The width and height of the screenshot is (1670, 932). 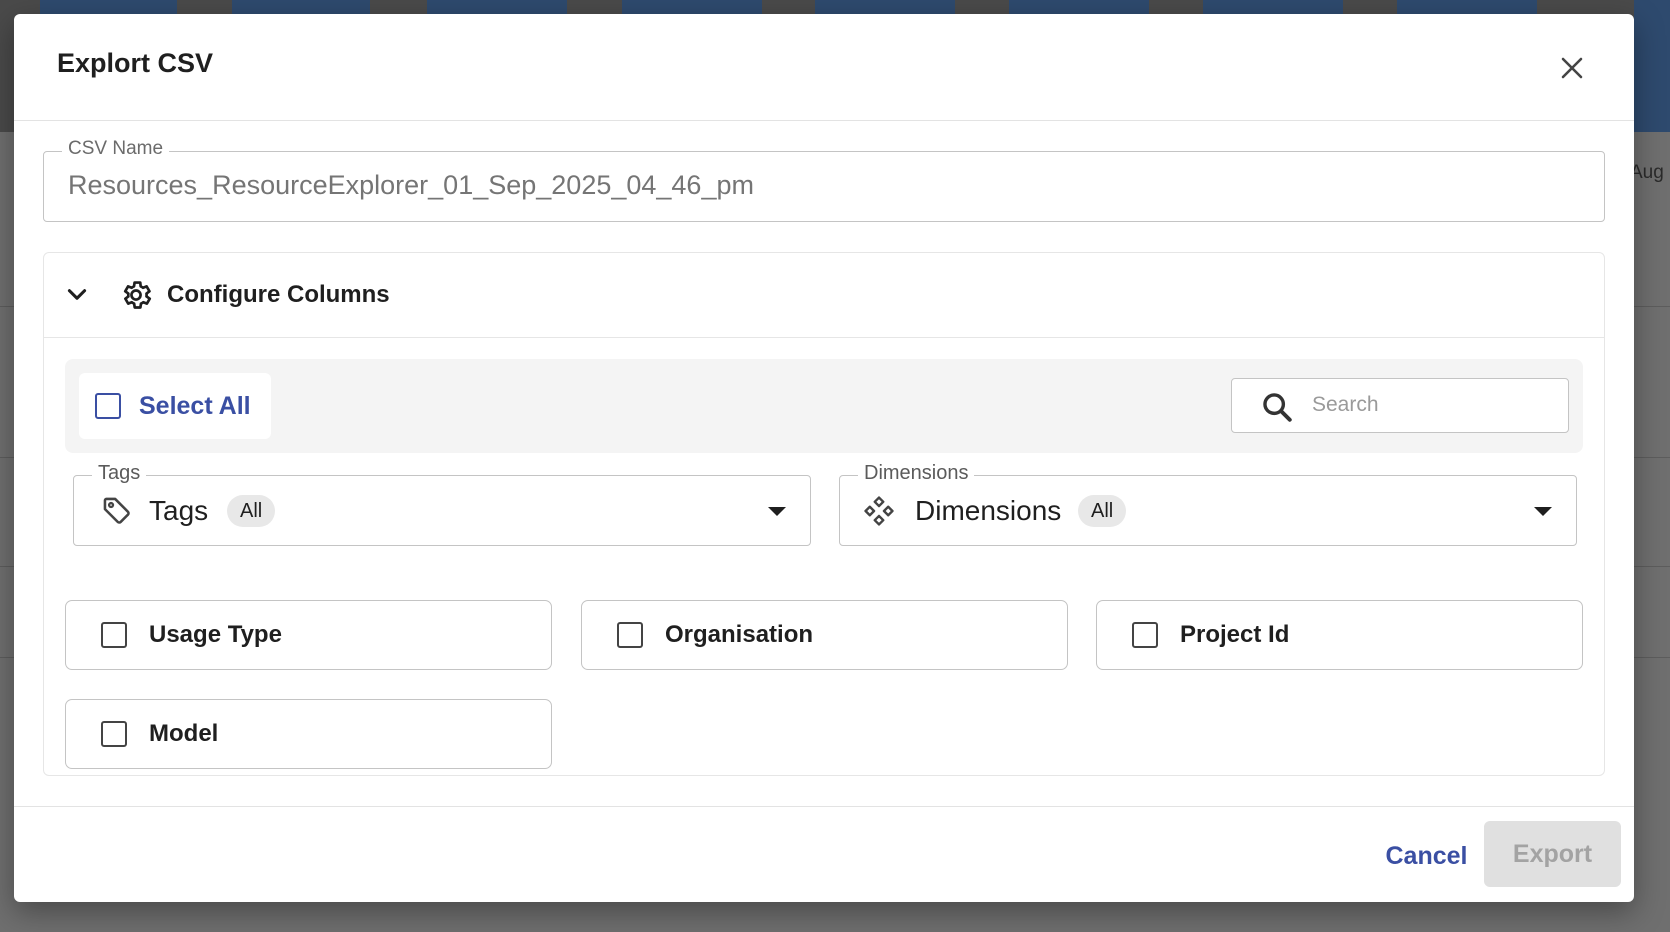 What do you see at coordinates (308, 734) in the screenshot?
I see `column-option-model: Model` at bounding box center [308, 734].